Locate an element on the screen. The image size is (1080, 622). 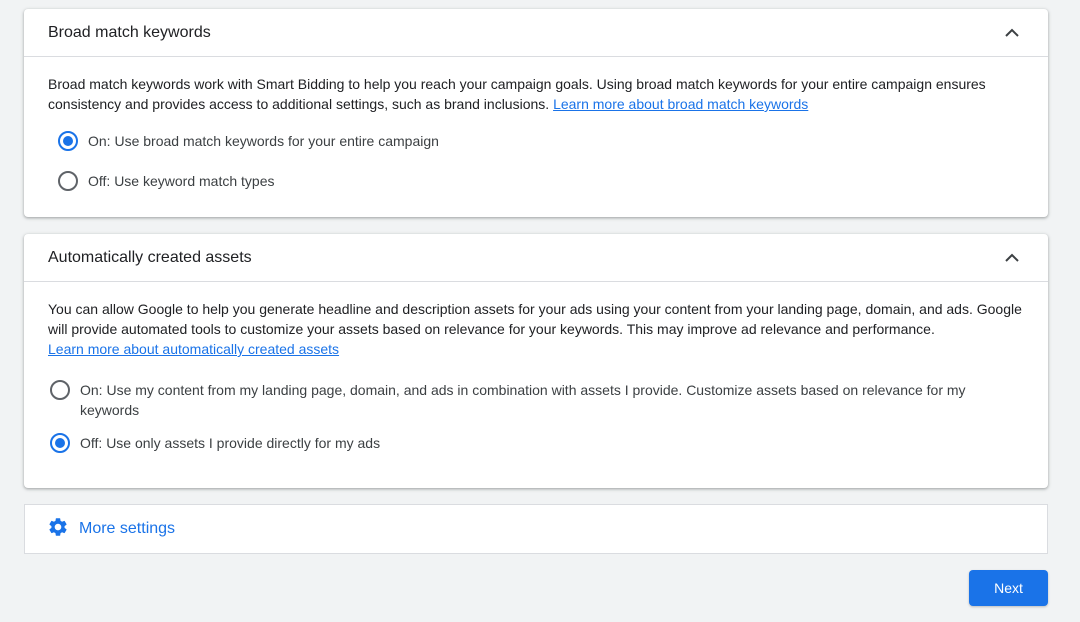
radio-label: Off: Use keyword match types is located at coordinates (181, 181).